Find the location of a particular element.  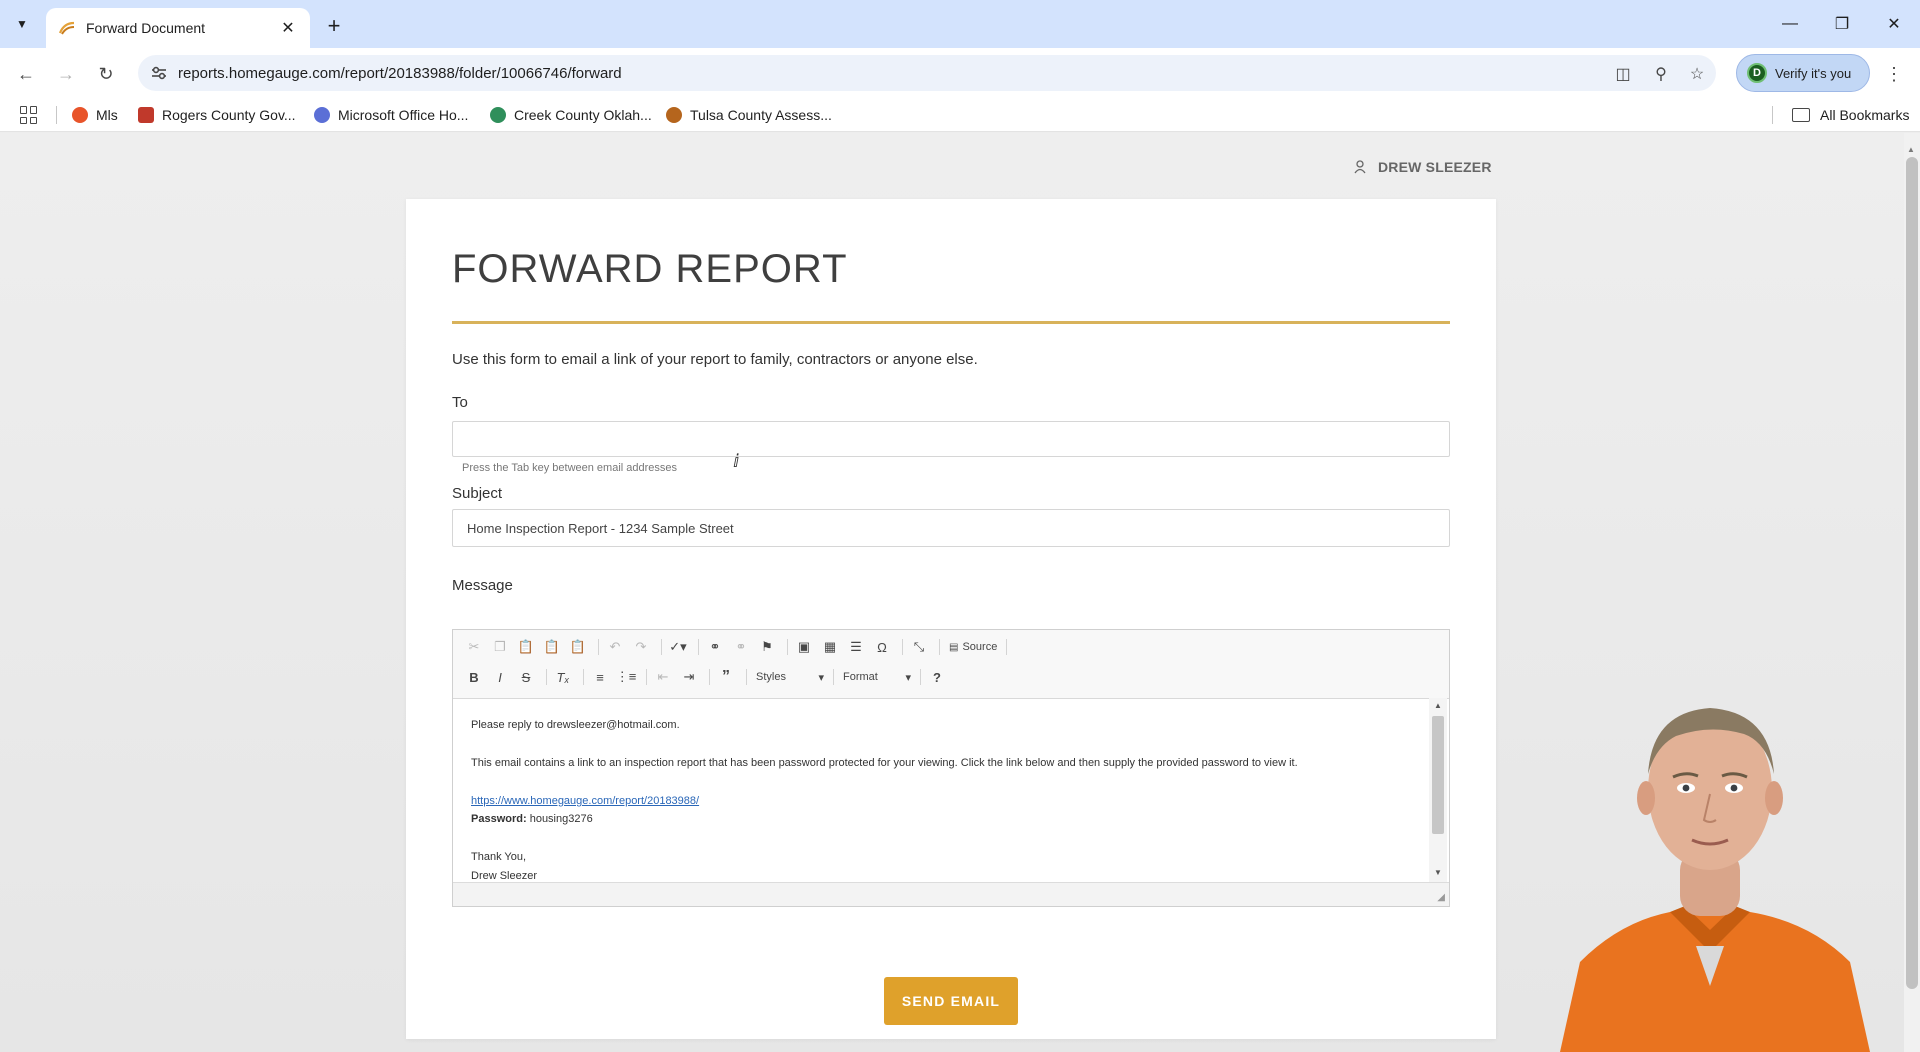

browser-tab: Forward Document ✕ is located at coordinates (178, 28).